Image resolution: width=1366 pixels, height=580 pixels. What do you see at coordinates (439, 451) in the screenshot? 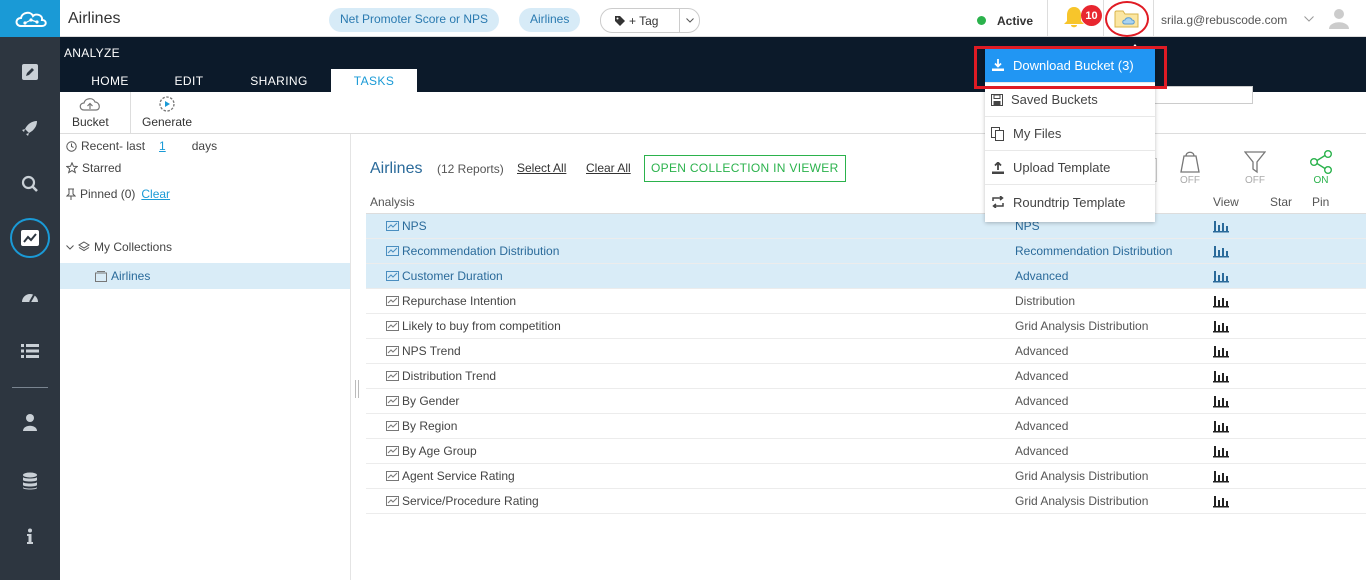
I see `report-name: By Age Group` at bounding box center [439, 451].